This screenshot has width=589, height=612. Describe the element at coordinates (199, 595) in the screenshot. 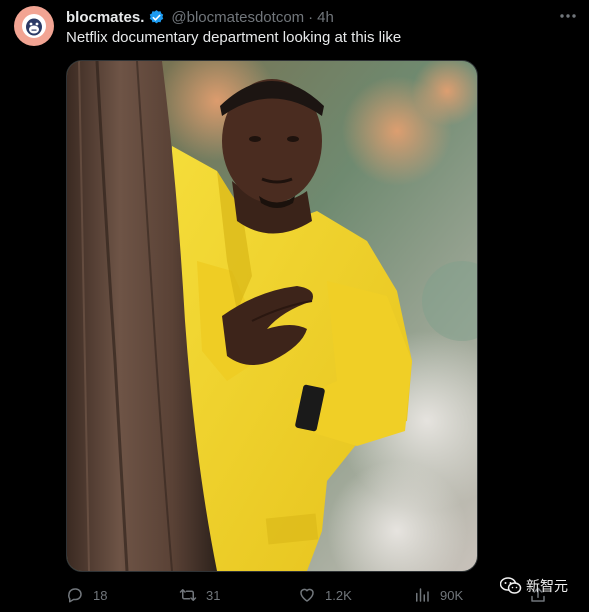

I see `repost-button: 31` at that location.